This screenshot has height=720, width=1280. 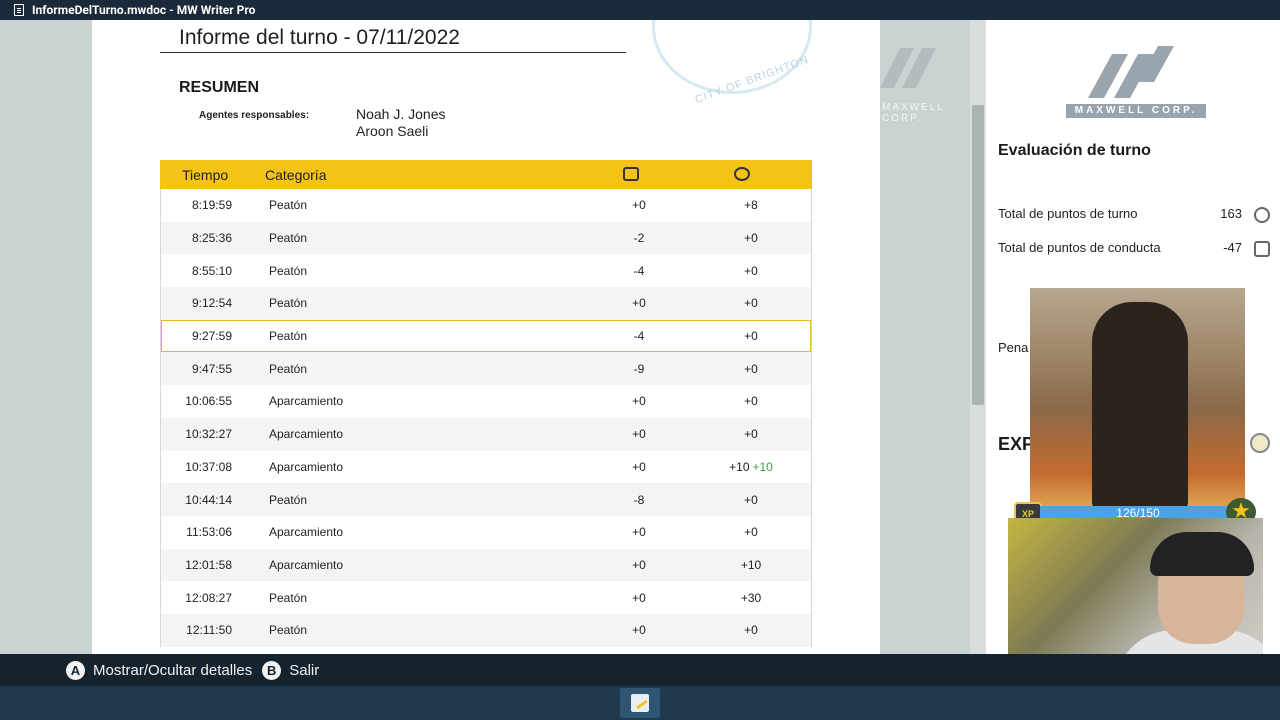 I want to click on row-bonus-points: +10, so click(x=762, y=466).